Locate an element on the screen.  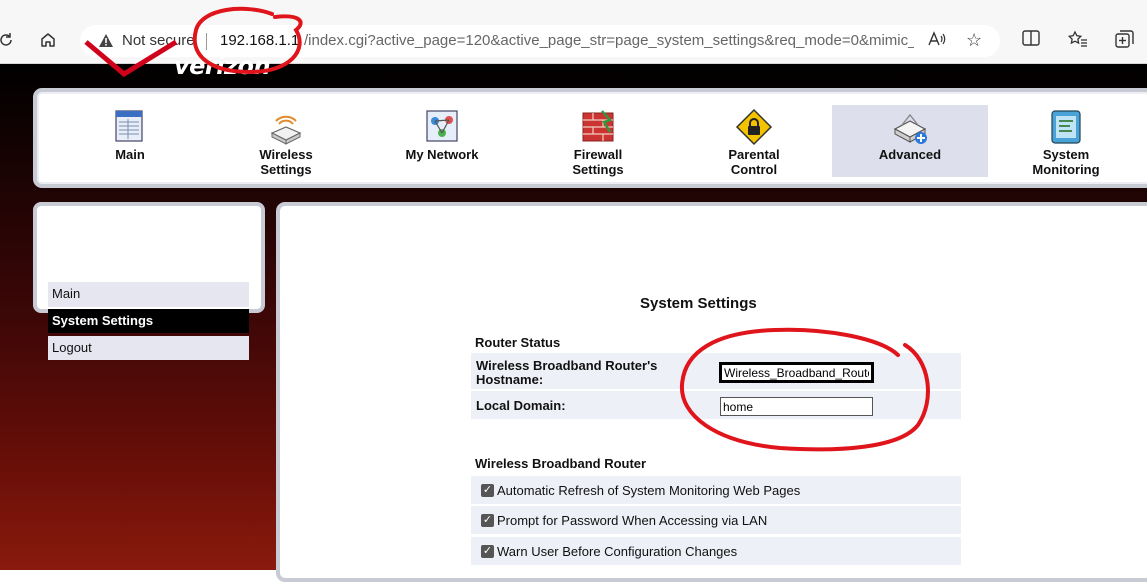
refresh-icon is located at coordinates (8, 40).